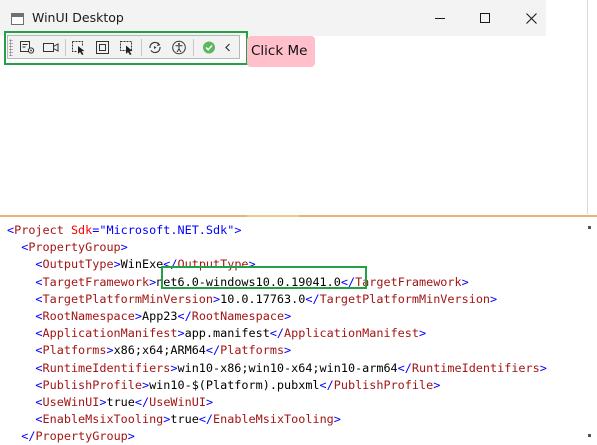  Describe the element at coordinates (287, 367) in the screenshot. I see `xml-text: win10-x86;win10-x64;win10-arm64` at that location.